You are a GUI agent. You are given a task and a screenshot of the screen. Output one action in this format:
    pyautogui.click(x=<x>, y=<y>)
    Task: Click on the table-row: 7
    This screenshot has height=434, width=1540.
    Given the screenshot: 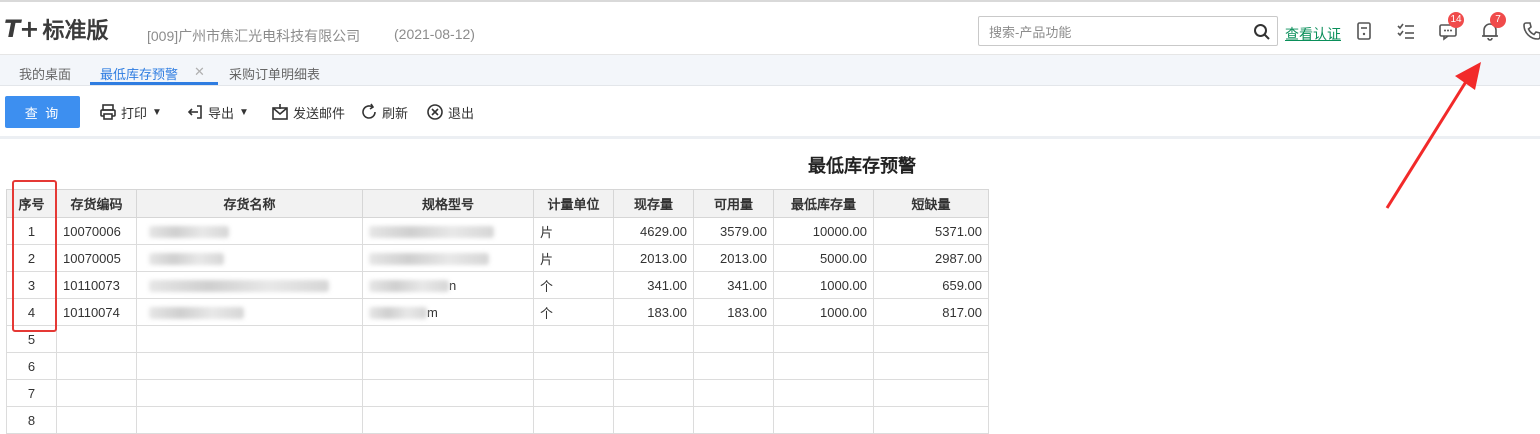 What is the action you would take?
    pyautogui.click(x=497, y=393)
    